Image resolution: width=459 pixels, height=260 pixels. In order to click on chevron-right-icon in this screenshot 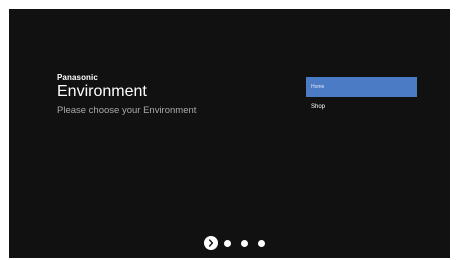, I will do `click(211, 243)`.